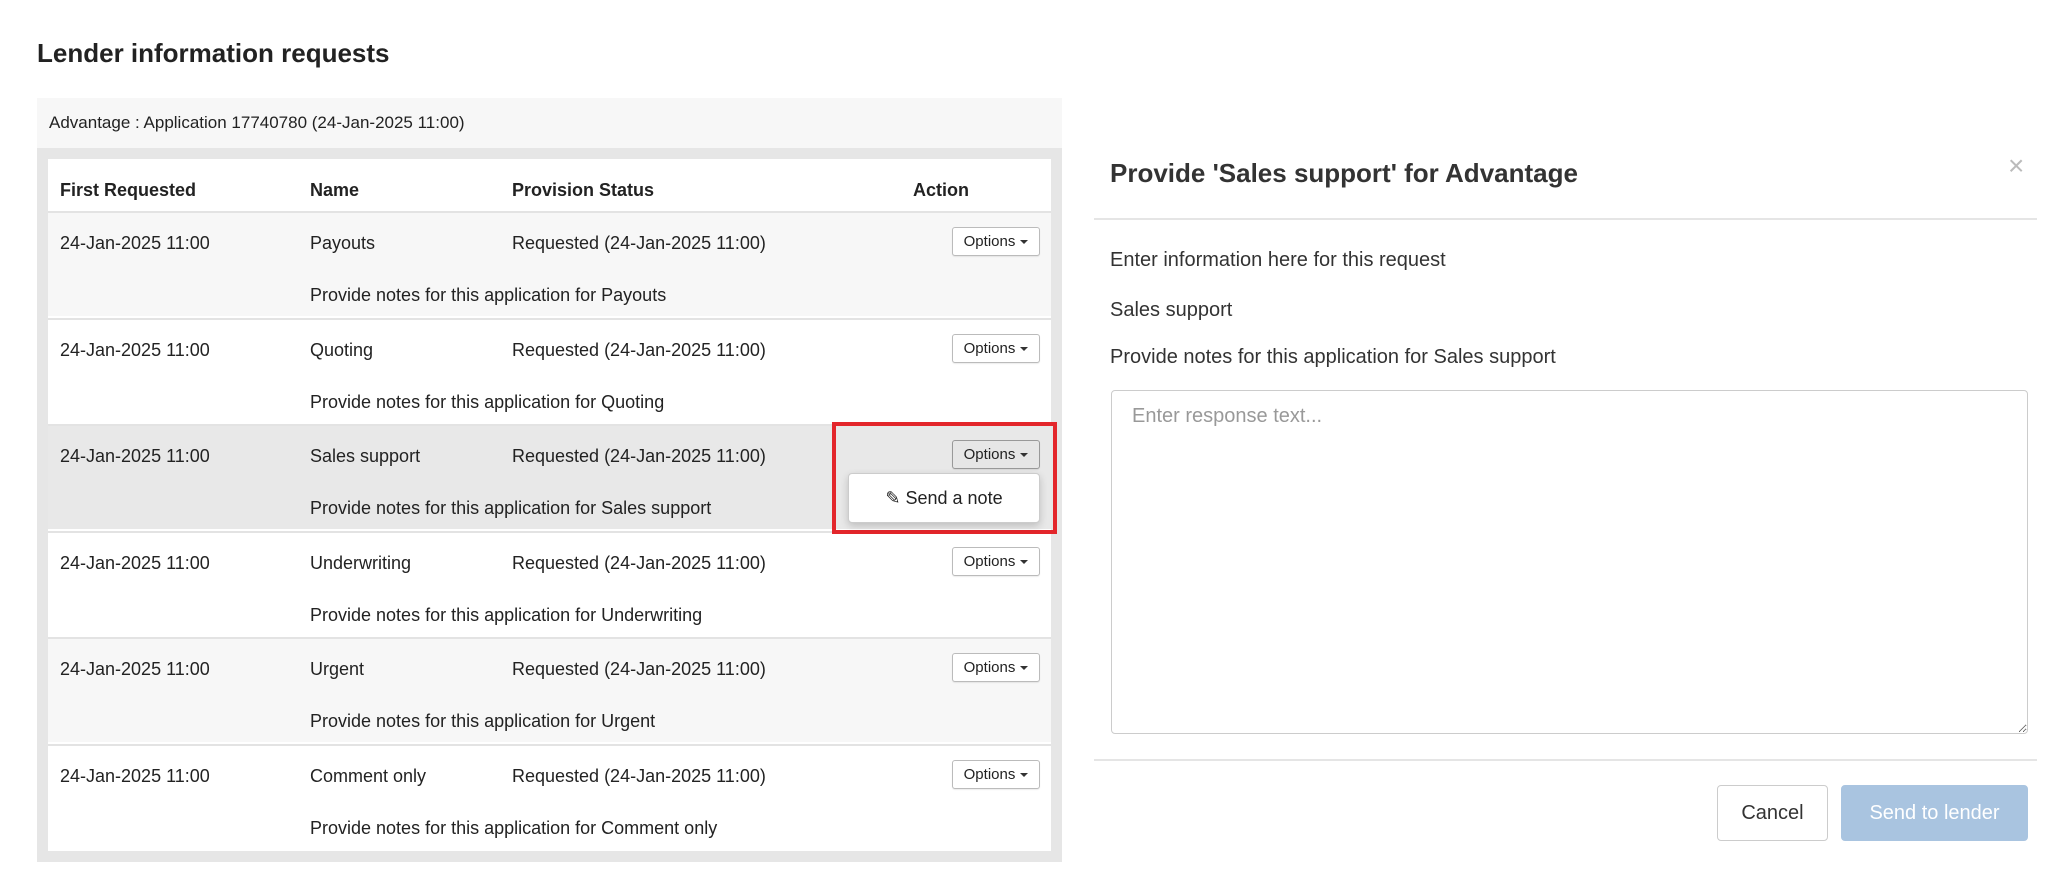 The width and height of the screenshot is (2048, 880). What do you see at coordinates (128, 190) in the screenshot?
I see `column-header-first-requested: First Requested` at bounding box center [128, 190].